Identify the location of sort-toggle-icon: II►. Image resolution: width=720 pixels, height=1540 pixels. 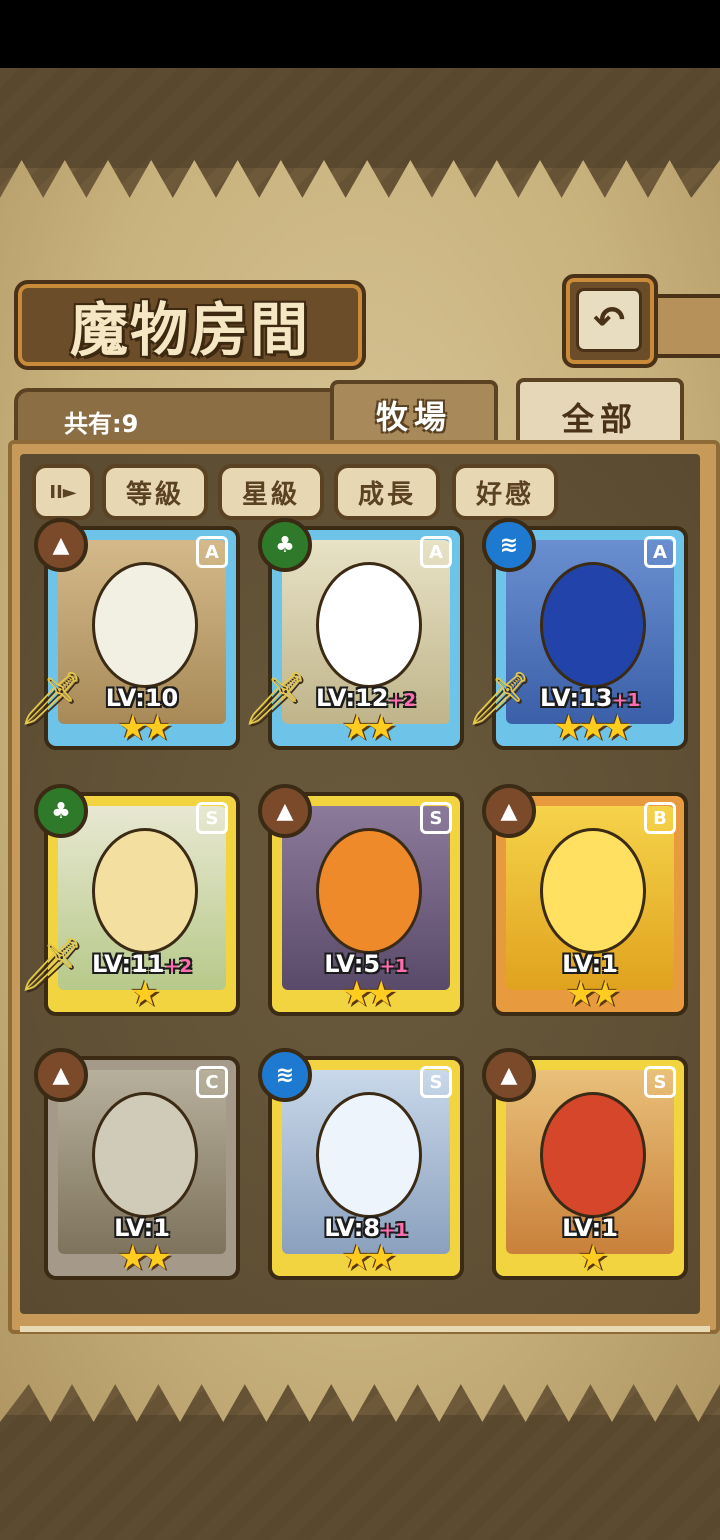
(63, 492).